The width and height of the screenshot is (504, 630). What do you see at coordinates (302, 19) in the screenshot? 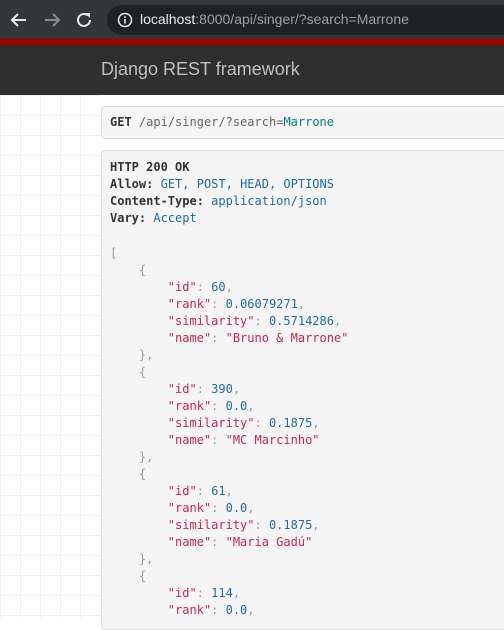
I see `url-path: :8000/api/singer/?search=Marrone` at bounding box center [302, 19].